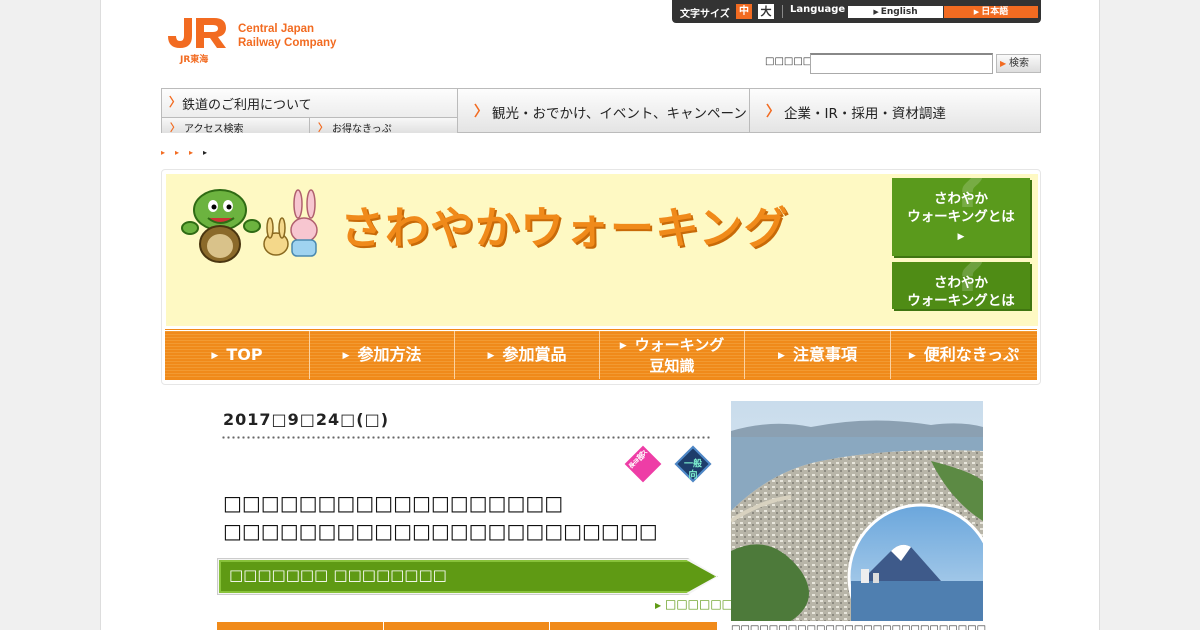 This screenshot has height=630, width=1200. Describe the element at coordinates (899, 12) in the screenshot. I see `language-english-label: English` at that location.